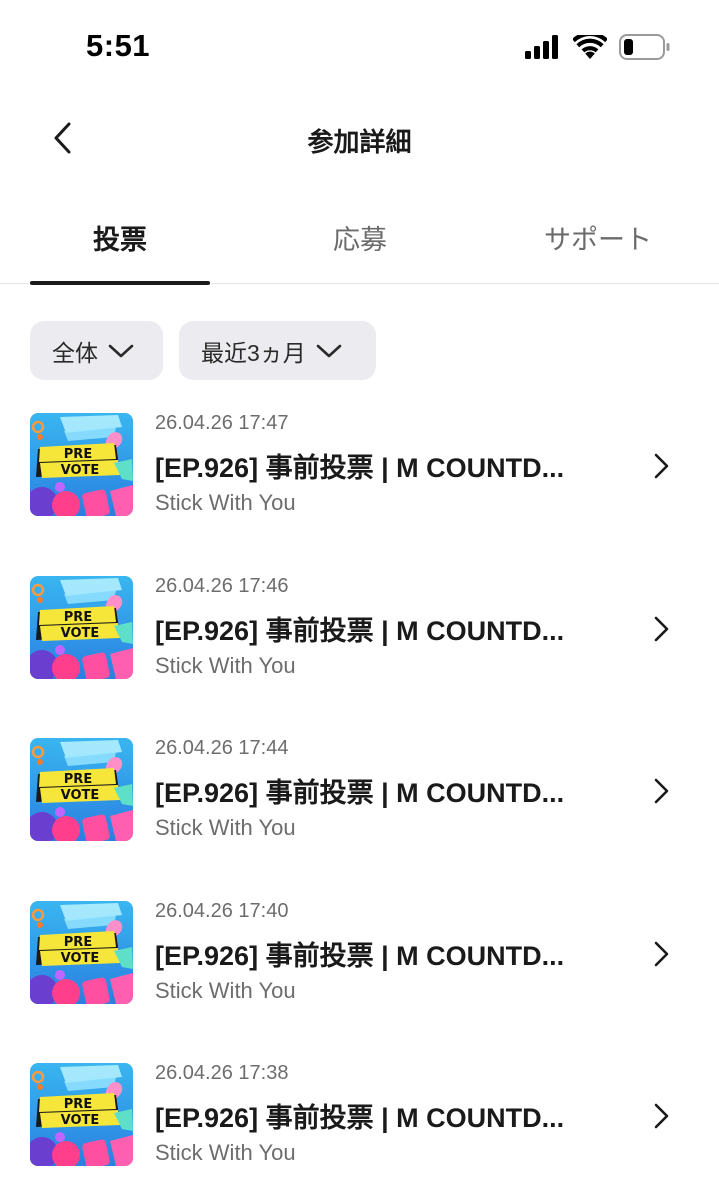 The height and width of the screenshot is (1200, 719). Describe the element at coordinates (222, 910) in the screenshot. I see `item-time: 26.04.26 17:40` at that location.